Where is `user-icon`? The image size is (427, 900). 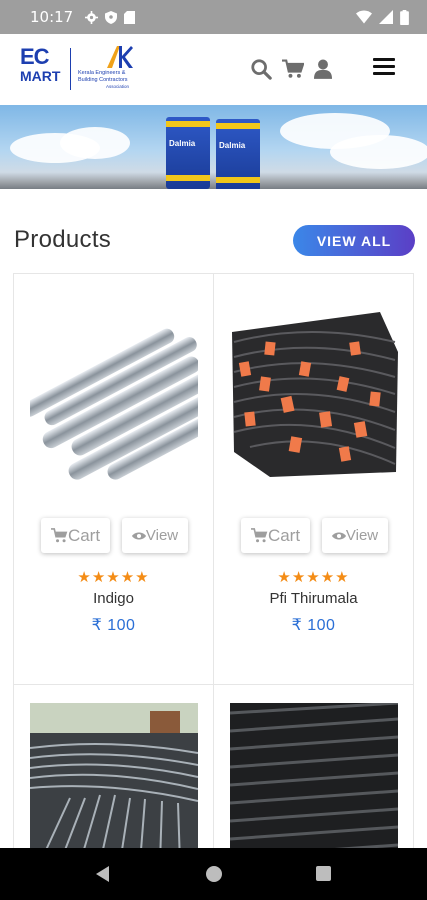
user-icon is located at coordinates (323, 69).